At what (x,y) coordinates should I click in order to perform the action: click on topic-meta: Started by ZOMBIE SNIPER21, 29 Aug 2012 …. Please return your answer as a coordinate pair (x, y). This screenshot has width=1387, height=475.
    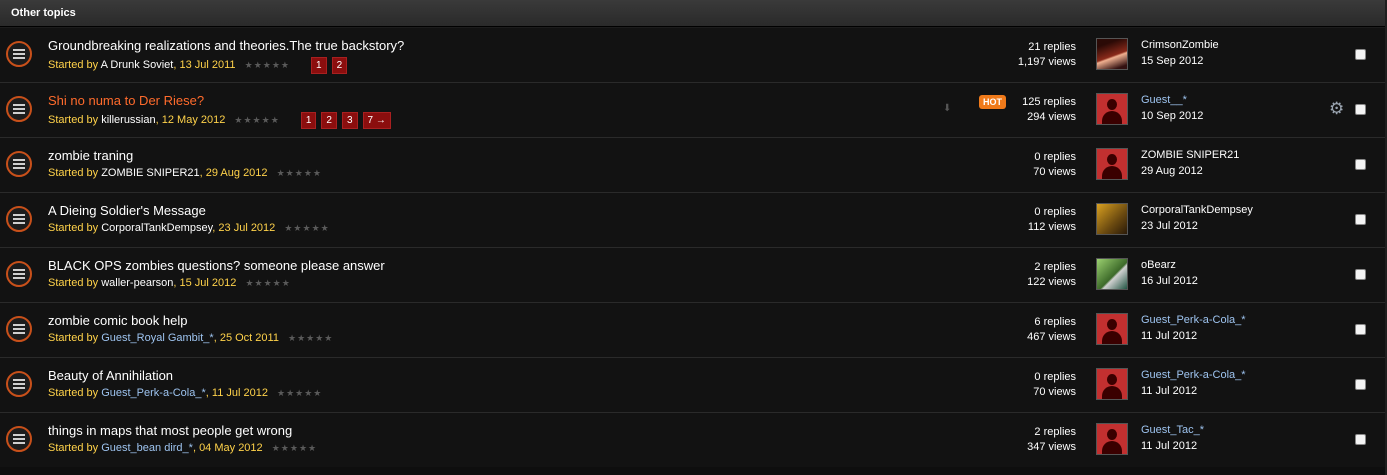
    Looking at the image, I should click on (185, 173).